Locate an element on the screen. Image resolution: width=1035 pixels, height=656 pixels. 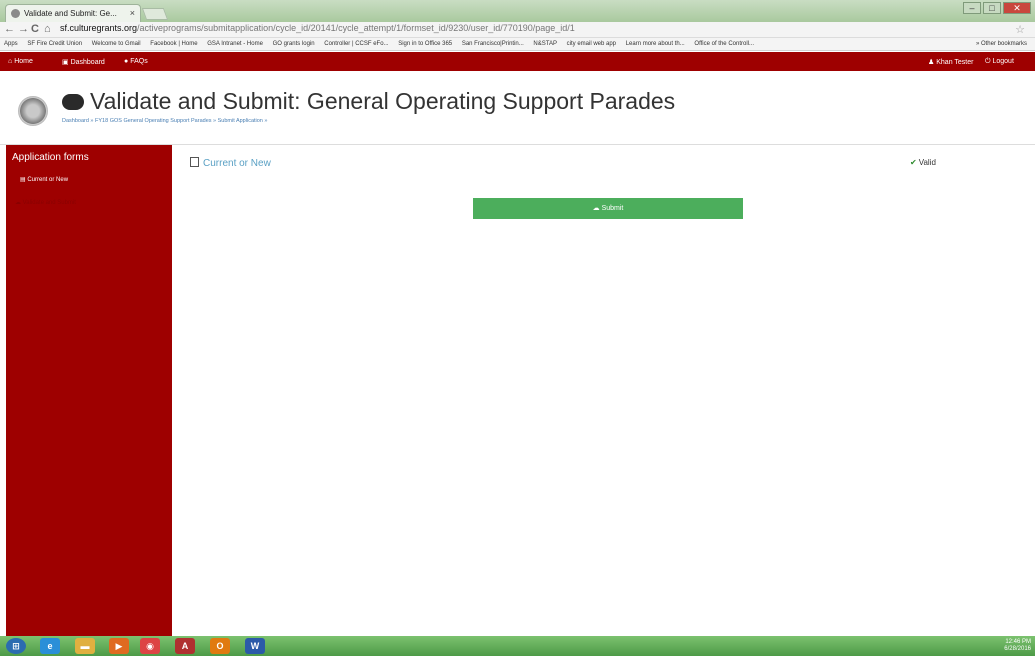
forward-icon: → is located at coordinates (23, 29).